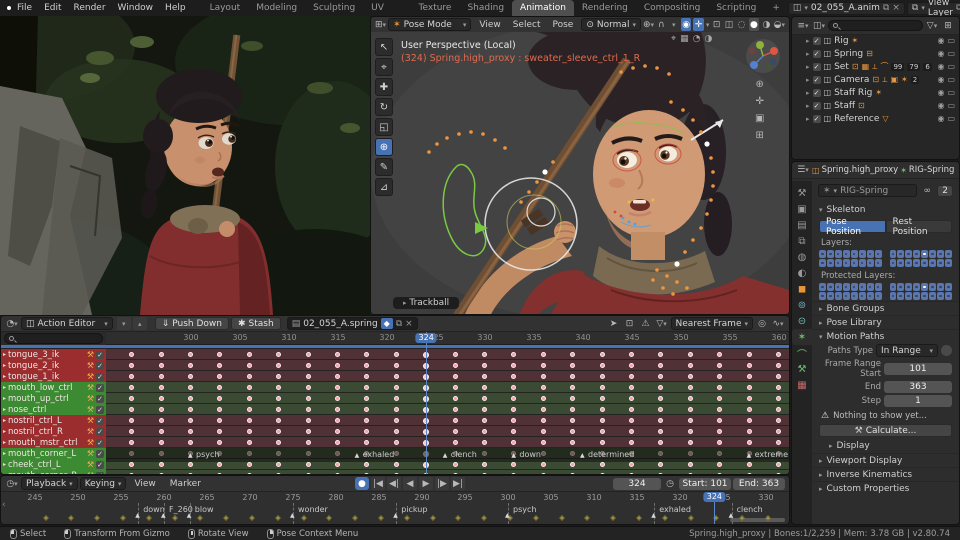  What do you see at coordinates (485, 8) in the screenshot?
I see `workspace-tab-shading: Shading` at bounding box center [485, 8].